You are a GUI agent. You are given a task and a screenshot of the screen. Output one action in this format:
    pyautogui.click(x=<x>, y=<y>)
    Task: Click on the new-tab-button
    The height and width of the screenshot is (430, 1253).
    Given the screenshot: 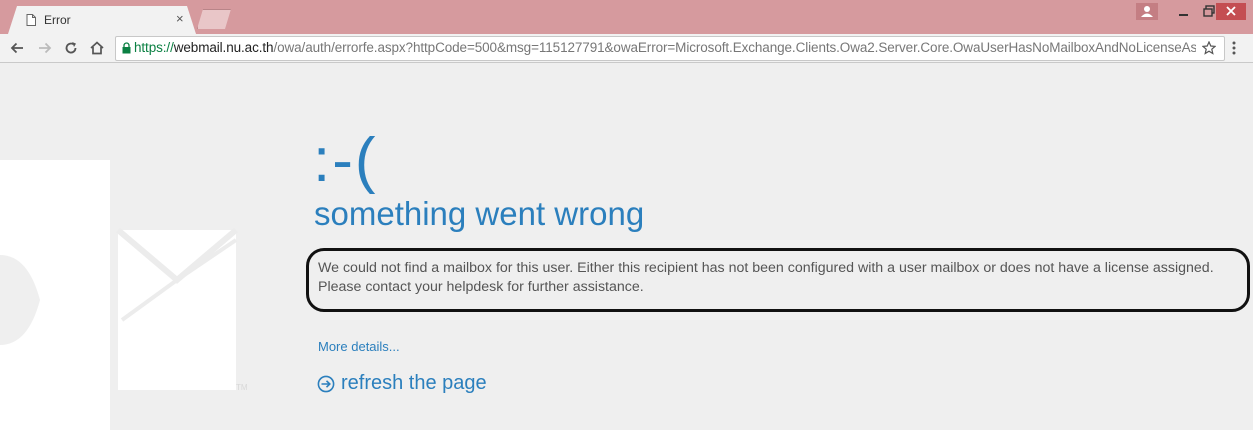 What is the action you would take?
    pyautogui.click(x=214, y=19)
    